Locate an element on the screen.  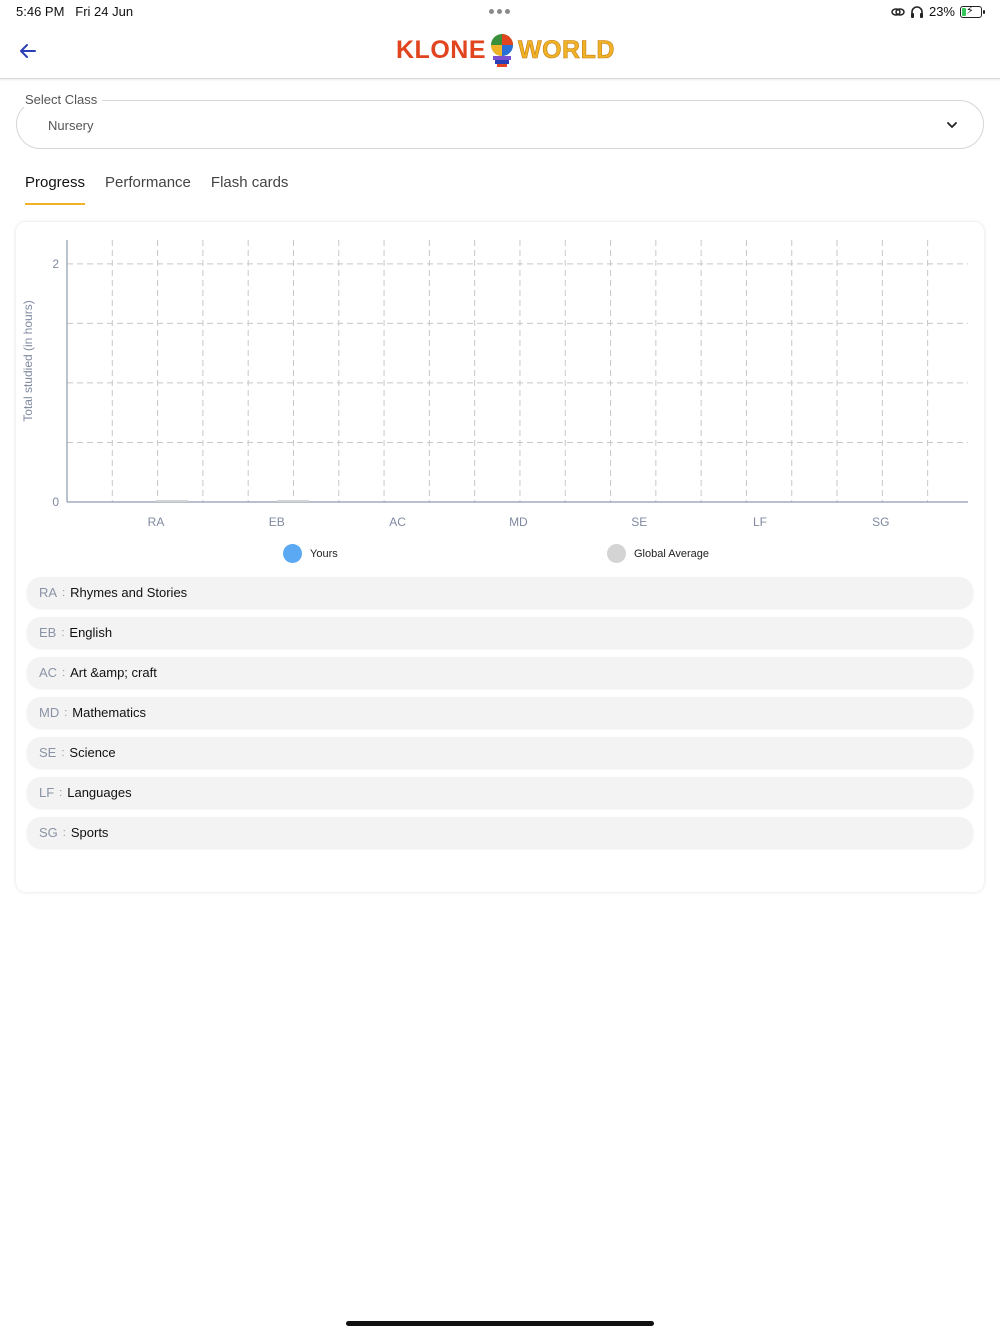
legend-item-global-average: Global Average is located at coordinates (658, 553).